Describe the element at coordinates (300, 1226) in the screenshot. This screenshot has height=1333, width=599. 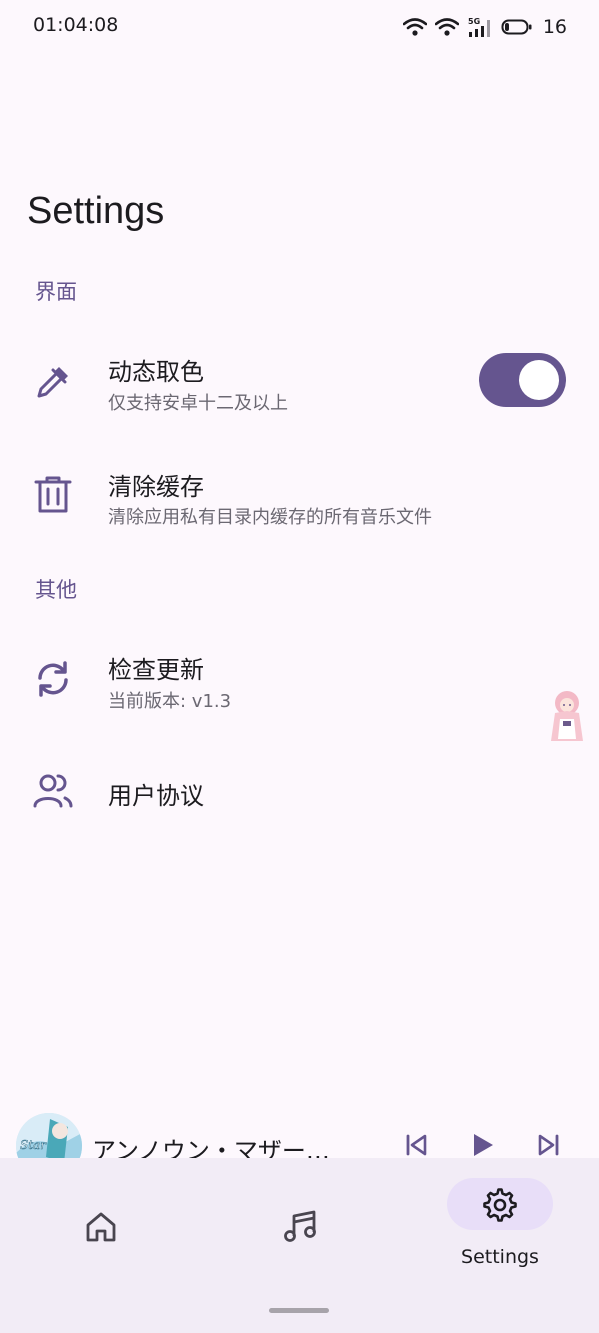
I see `music-note-icon` at that location.